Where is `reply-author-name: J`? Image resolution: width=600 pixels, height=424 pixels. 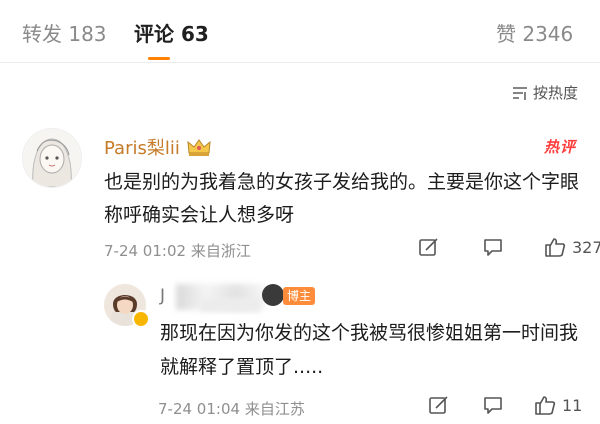 reply-author-name: J is located at coordinates (162, 296).